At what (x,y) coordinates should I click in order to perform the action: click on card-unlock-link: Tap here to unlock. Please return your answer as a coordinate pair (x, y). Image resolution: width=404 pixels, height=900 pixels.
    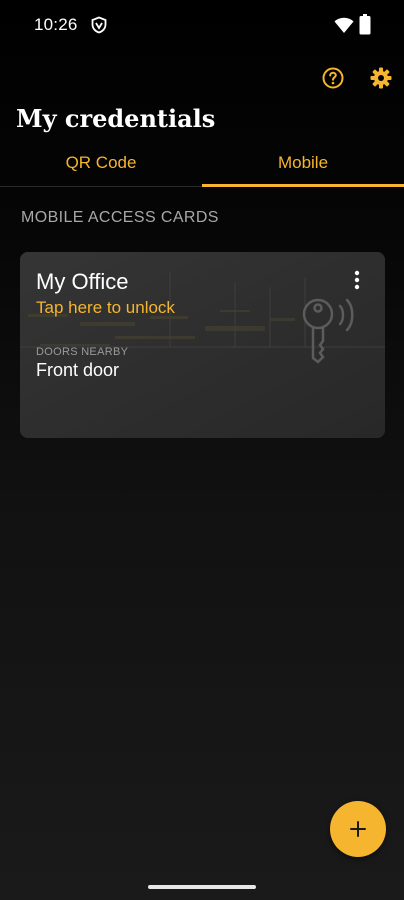
    Looking at the image, I should click on (105, 308).